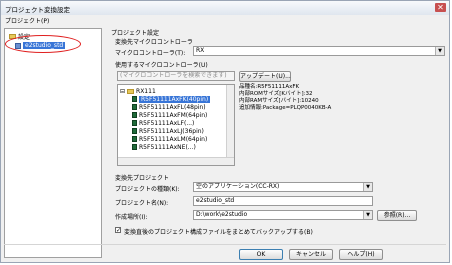 Image resolution: width=452 pixels, height=265 pixels. I want to click on mc-select-value: RX, so click(200, 50).